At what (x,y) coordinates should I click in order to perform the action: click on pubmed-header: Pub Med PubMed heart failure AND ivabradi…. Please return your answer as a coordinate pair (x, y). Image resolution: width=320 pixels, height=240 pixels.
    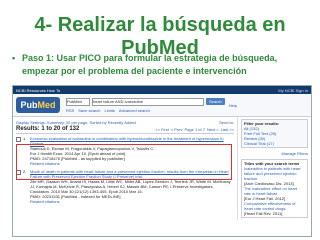
    Looking at the image, I should click on (162, 105).